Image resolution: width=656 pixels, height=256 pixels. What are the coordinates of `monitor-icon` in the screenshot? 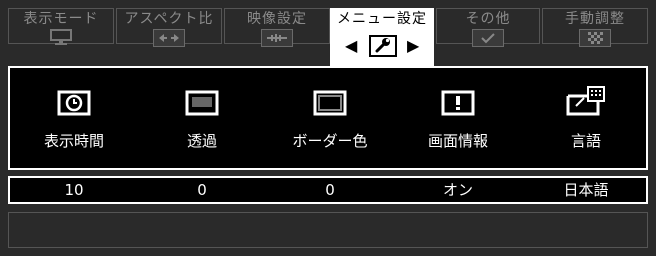 It's located at (61, 37).